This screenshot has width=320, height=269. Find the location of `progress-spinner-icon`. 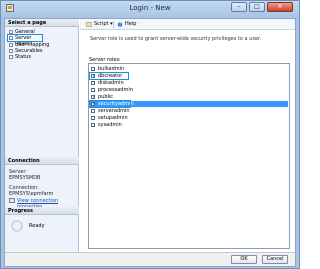

progress-spinner-icon is located at coordinates (17, 226).